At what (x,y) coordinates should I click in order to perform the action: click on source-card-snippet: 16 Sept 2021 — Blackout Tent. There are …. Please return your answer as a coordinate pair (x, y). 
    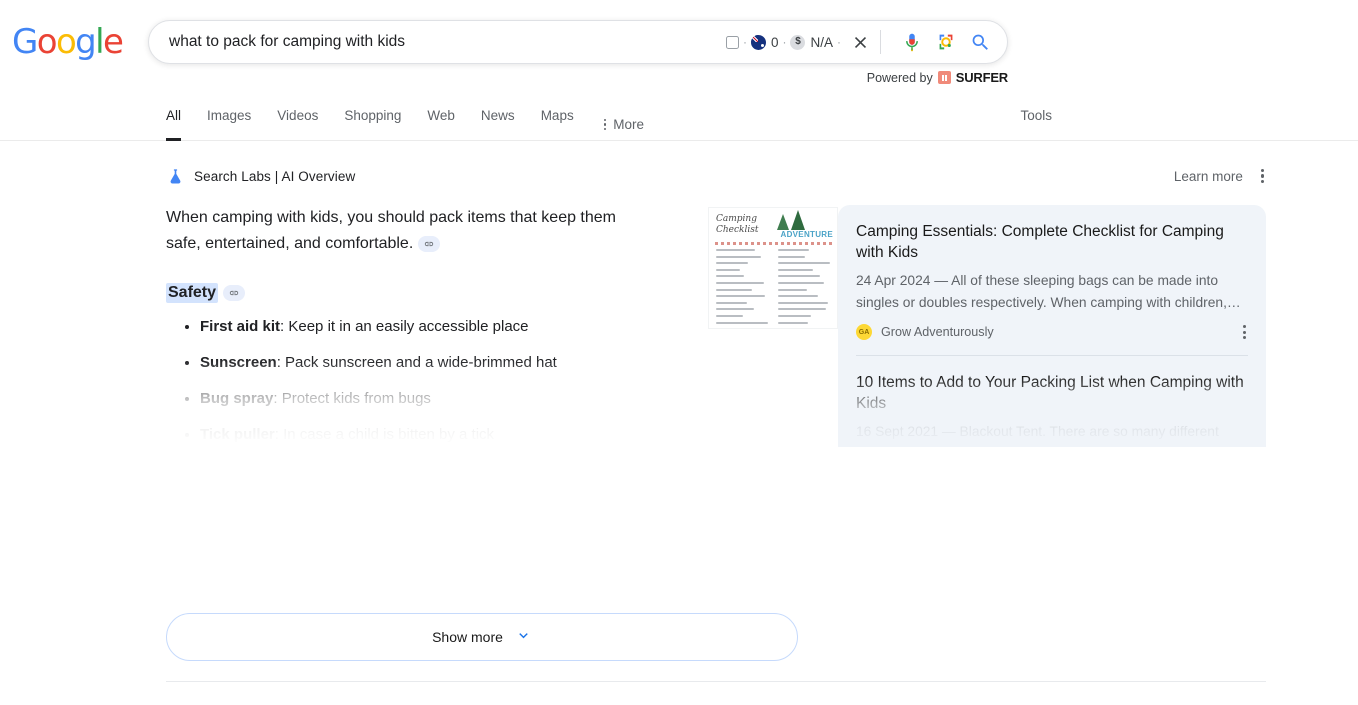
    Looking at the image, I should click on (1051, 435).